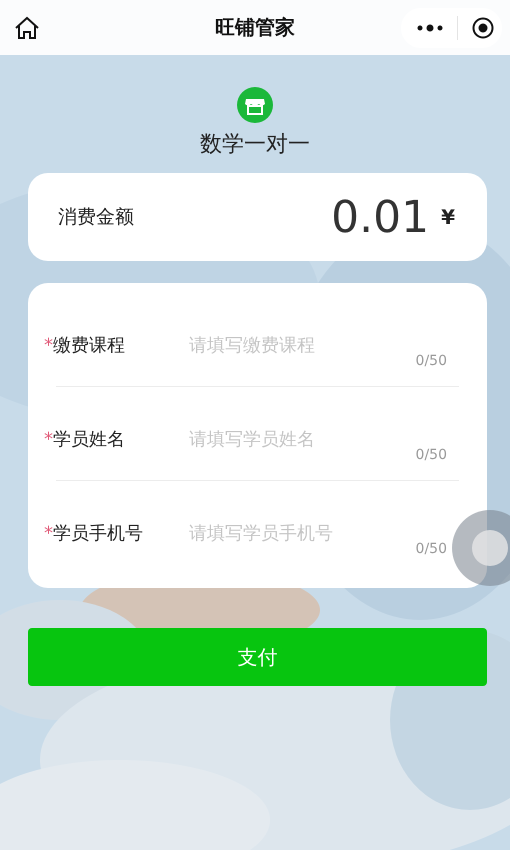 Image resolution: width=510 pixels, height=850 pixels. What do you see at coordinates (483, 27) in the screenshot?
I see `close-icon` at bounding box center [483, 27].